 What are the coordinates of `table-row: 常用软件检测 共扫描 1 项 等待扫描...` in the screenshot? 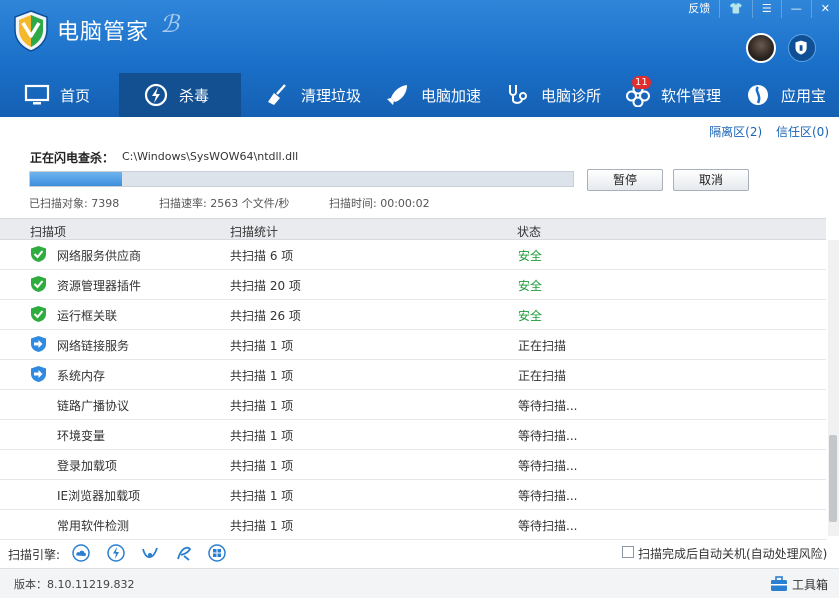 It's located at (413, 525).